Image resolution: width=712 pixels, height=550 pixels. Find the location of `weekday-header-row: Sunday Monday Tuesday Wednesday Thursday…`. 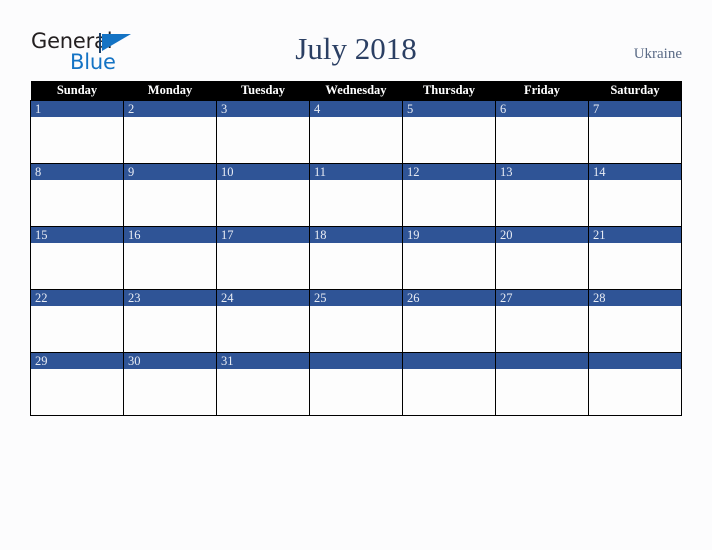

weekday-header-row: Sunday Monday Tuesday Wednesday Thursday… is located at coordinates (356, 91).